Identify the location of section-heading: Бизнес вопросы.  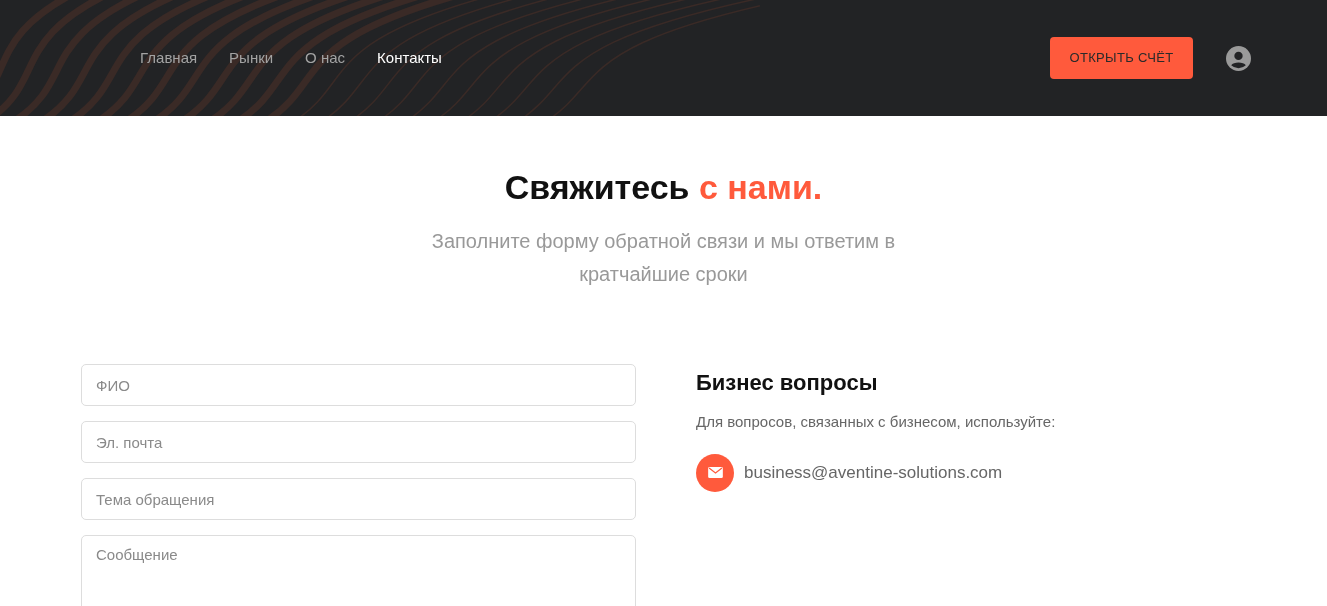
(787, 383).